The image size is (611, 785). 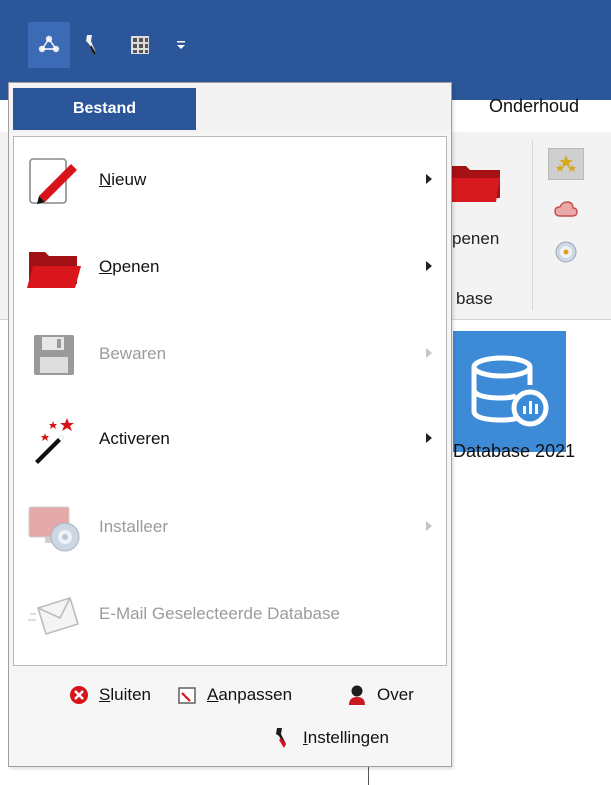 What do you see at coordinates (136, 266) in the screenshot?
I see `menu-item-label: penen` at bounding box center [136, 266].